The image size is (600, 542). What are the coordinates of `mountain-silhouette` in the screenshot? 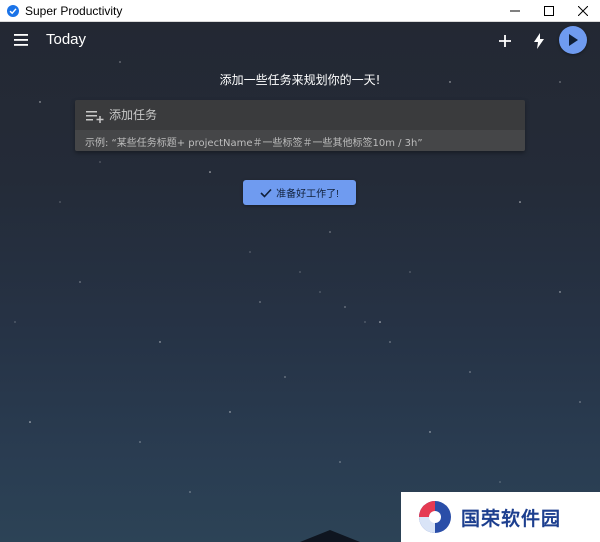 It's located at (330, 536).